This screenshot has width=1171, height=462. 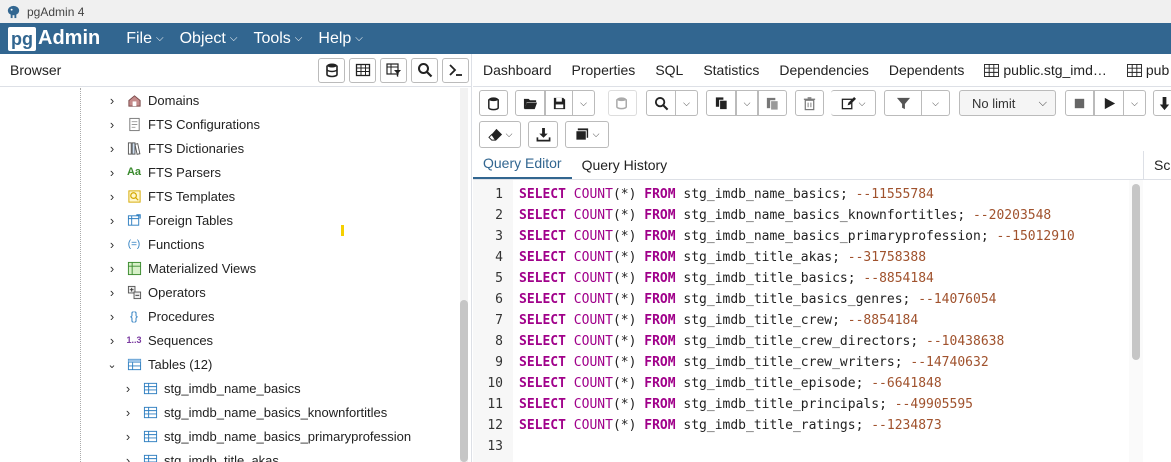 I want to click on paste-button, so click(x=772, y=103).